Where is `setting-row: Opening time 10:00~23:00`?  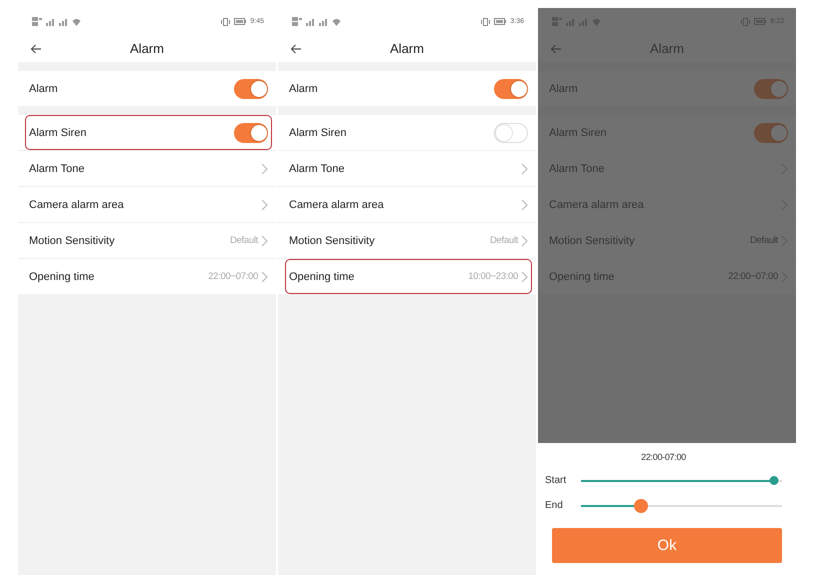 setting-row: Opening time 10:00~23:00 is located at coordinates (408, 276).